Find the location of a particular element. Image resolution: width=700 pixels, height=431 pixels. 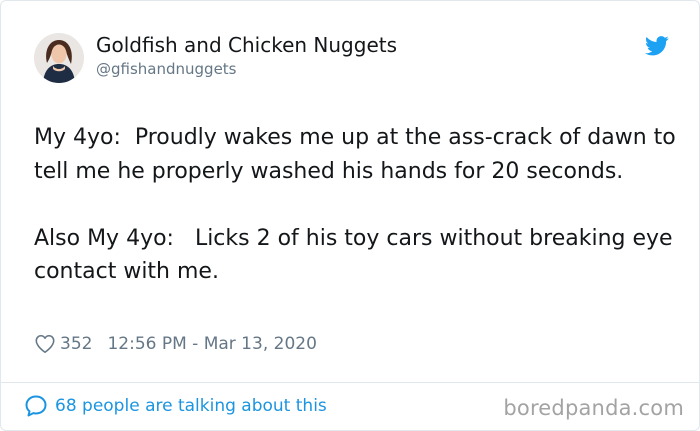

tweet-meta: 352 12:56 PM - Mar 13, 2020 is located at coordinates (175, 344).